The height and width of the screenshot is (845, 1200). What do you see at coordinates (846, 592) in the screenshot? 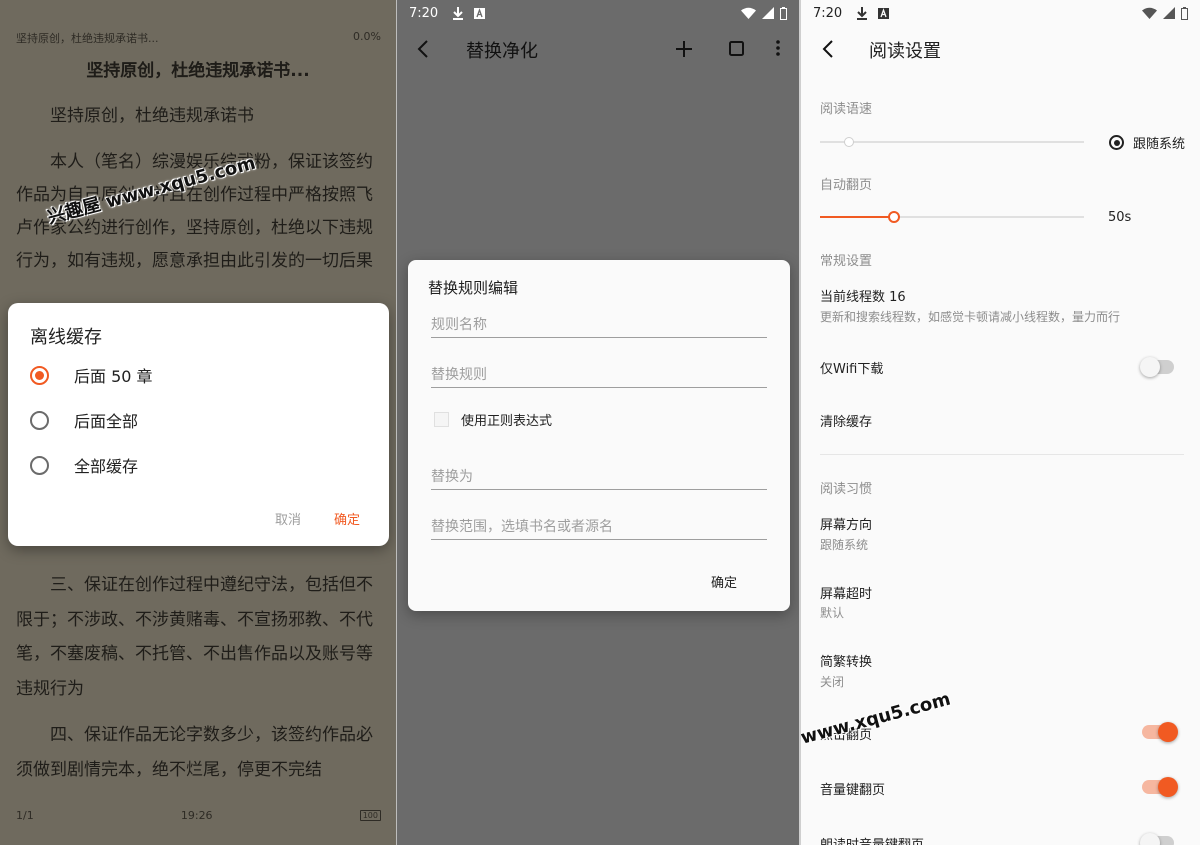
I see `timeout-title: 屏幕超时` at bounding box center [846, 592].